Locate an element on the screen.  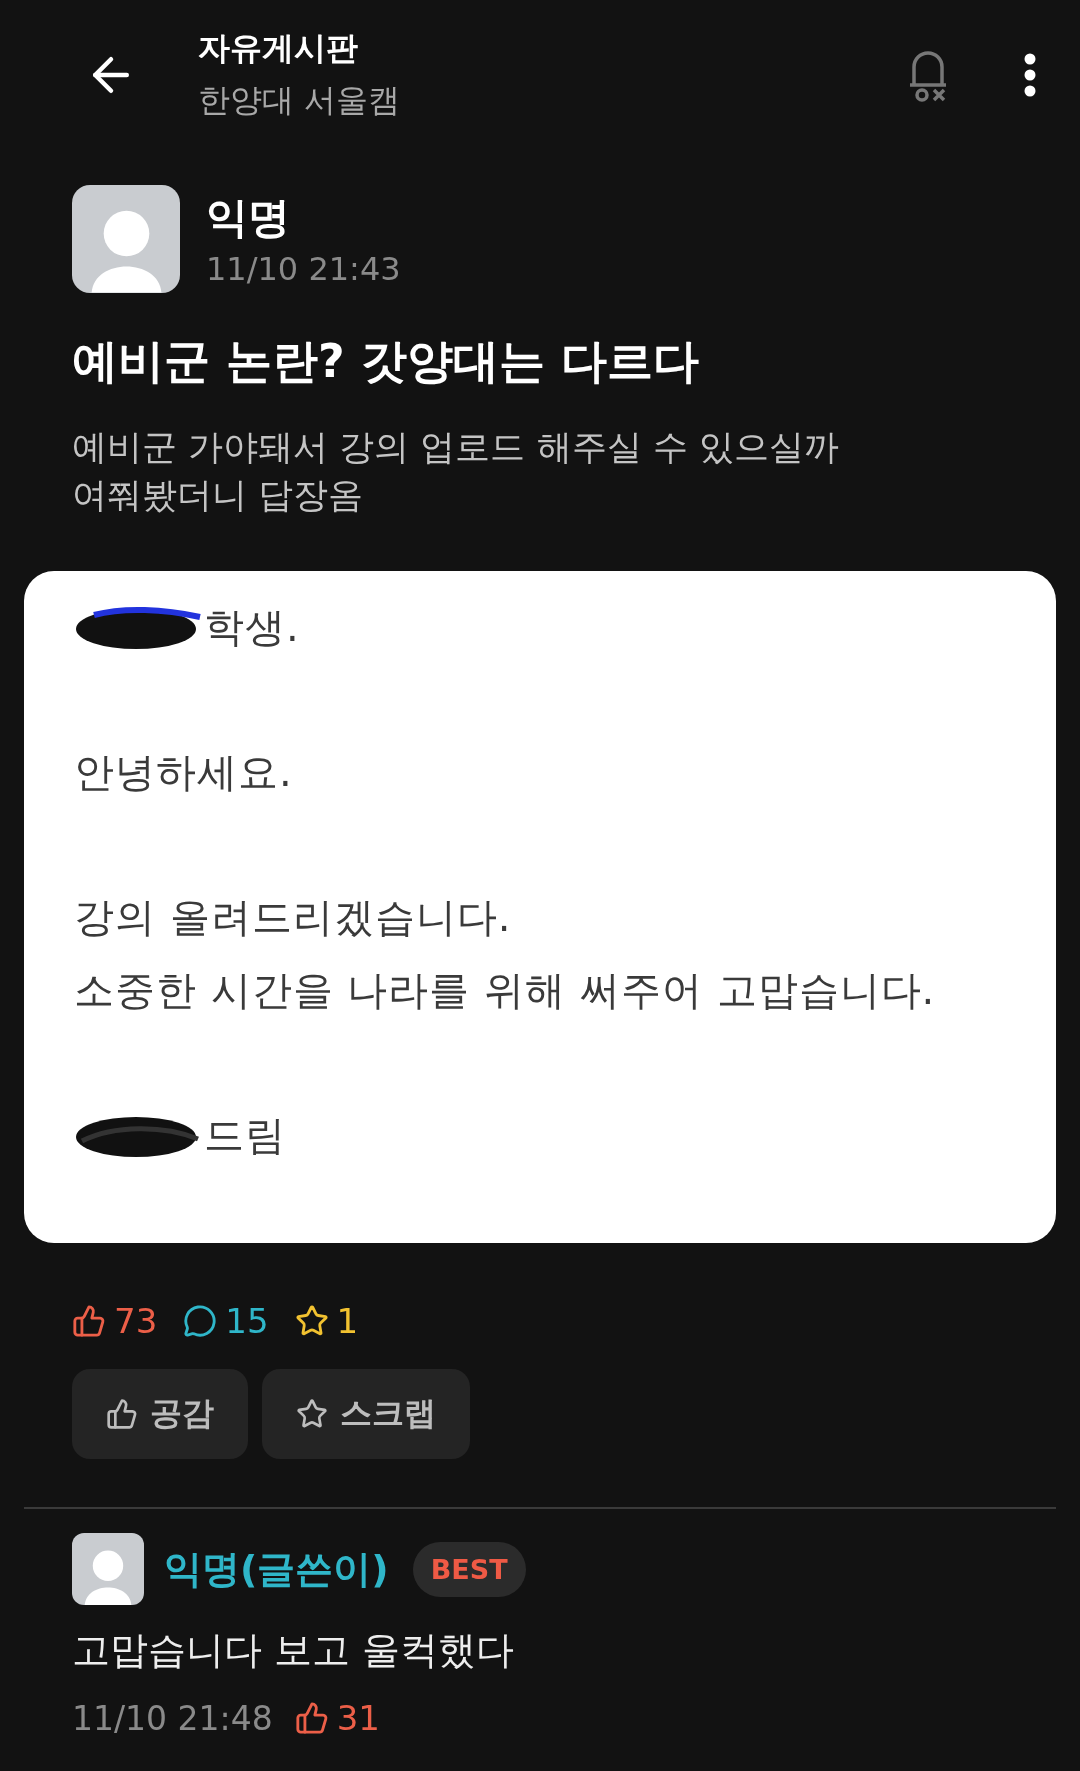
comment-icon is located at coordinates (200, 1321).